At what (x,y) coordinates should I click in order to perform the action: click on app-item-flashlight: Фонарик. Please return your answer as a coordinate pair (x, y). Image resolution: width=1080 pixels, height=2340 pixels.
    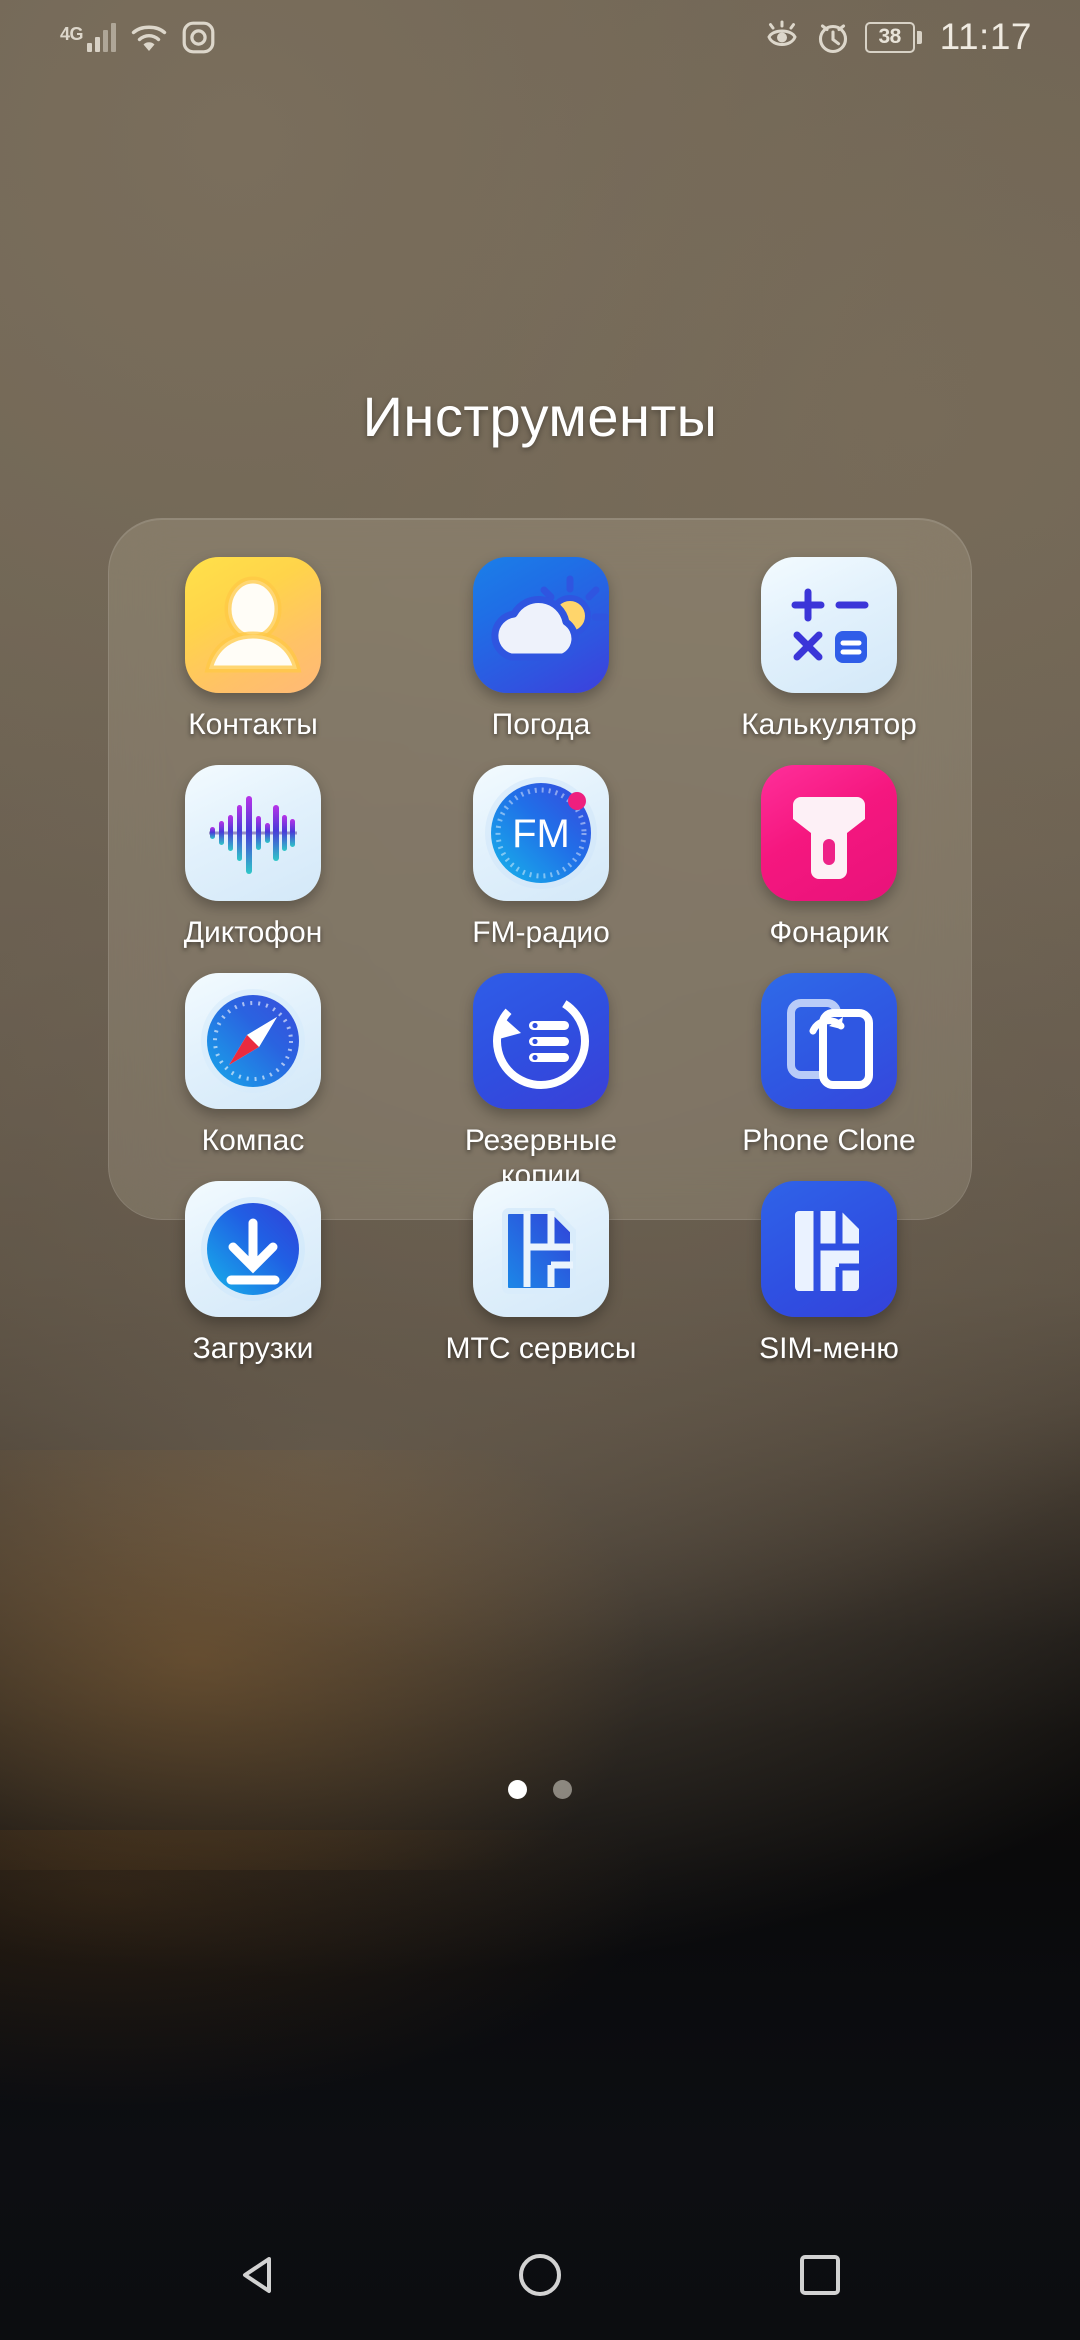
    Looking at the image, I should click on (829, 851).